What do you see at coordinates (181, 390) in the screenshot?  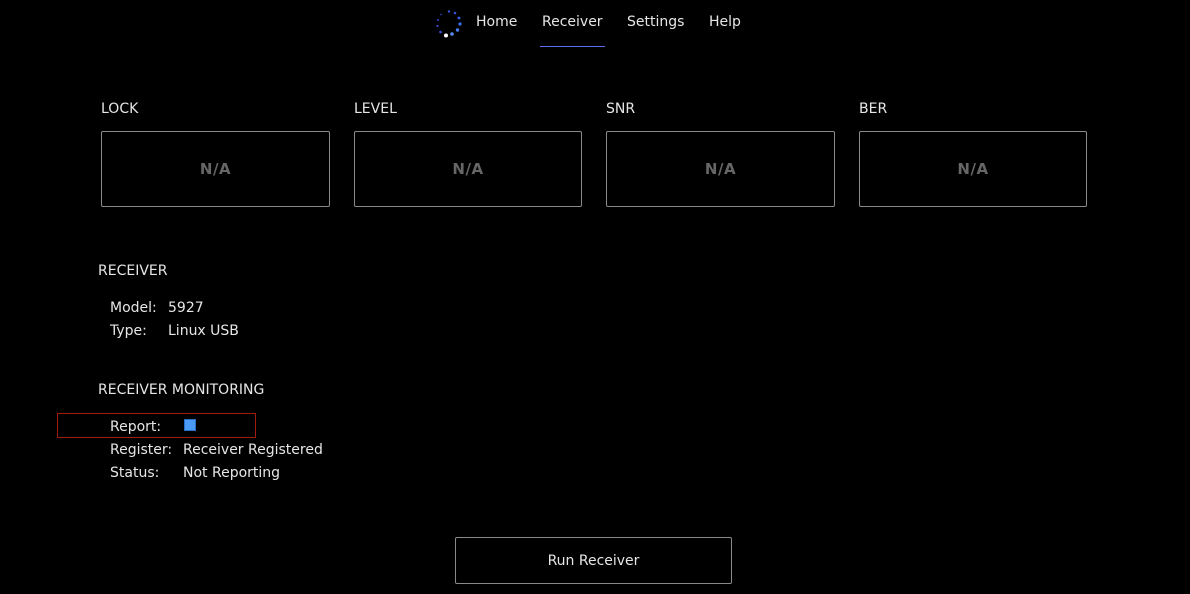 I see `monitoring-section-title: RECEIVER MONITORING` at bounding box center [181, 390].